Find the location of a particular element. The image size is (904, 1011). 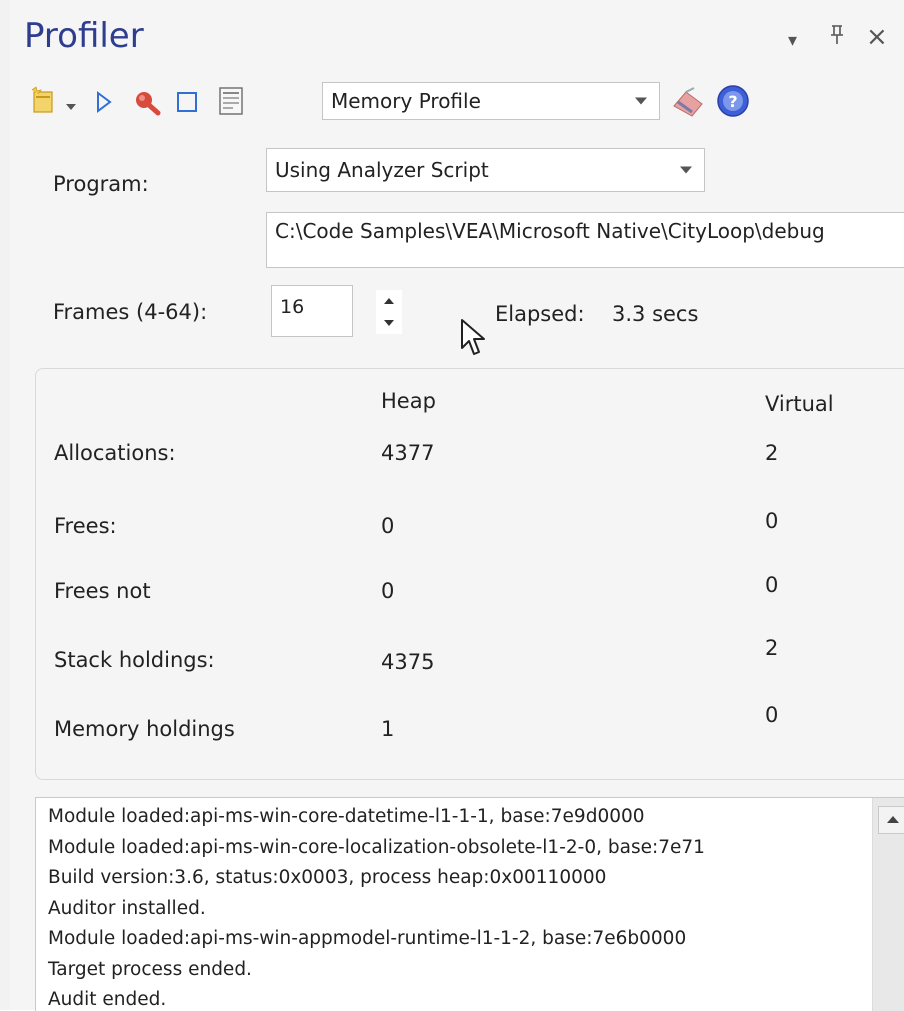

play-icon is located at coordinates (104, 104).